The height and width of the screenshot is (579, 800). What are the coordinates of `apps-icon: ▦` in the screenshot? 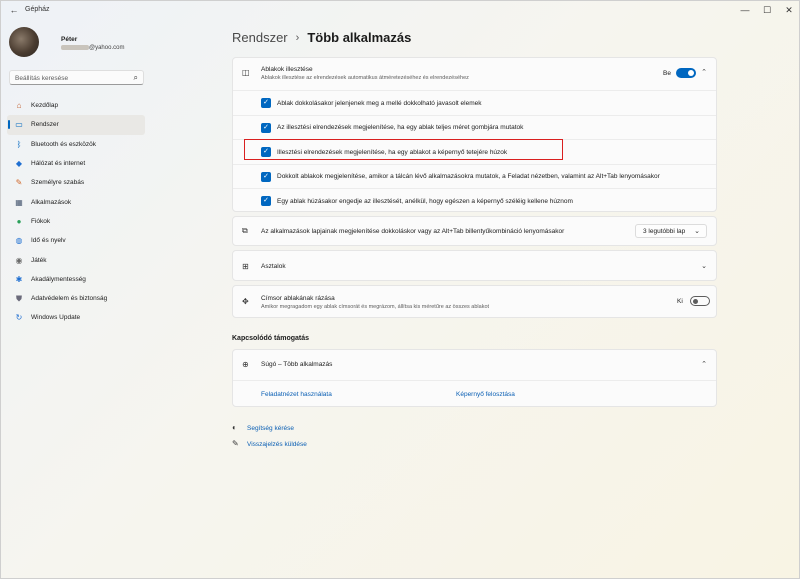 It's located at (19, 202).